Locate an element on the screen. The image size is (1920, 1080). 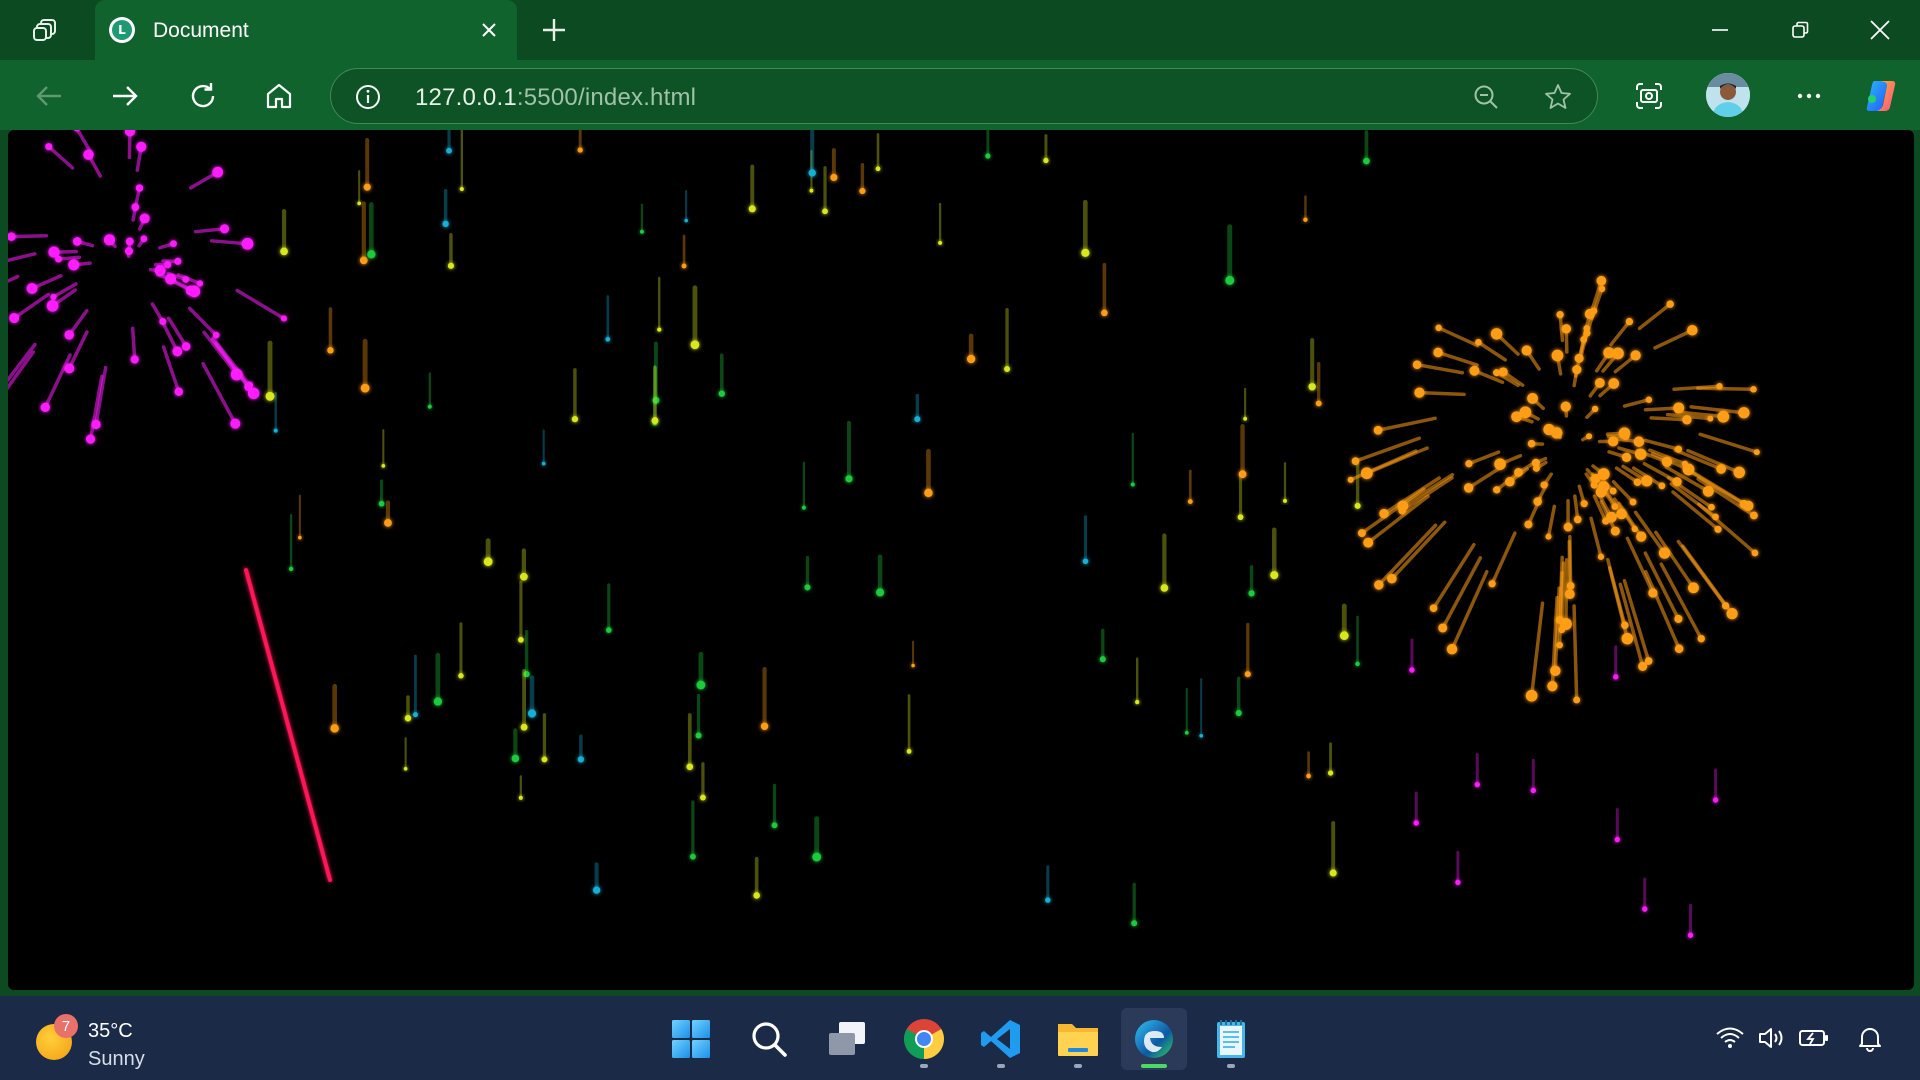
browser-toolbar: 127.0.0.1:5500/index.html is located at coordinates (960, 95).